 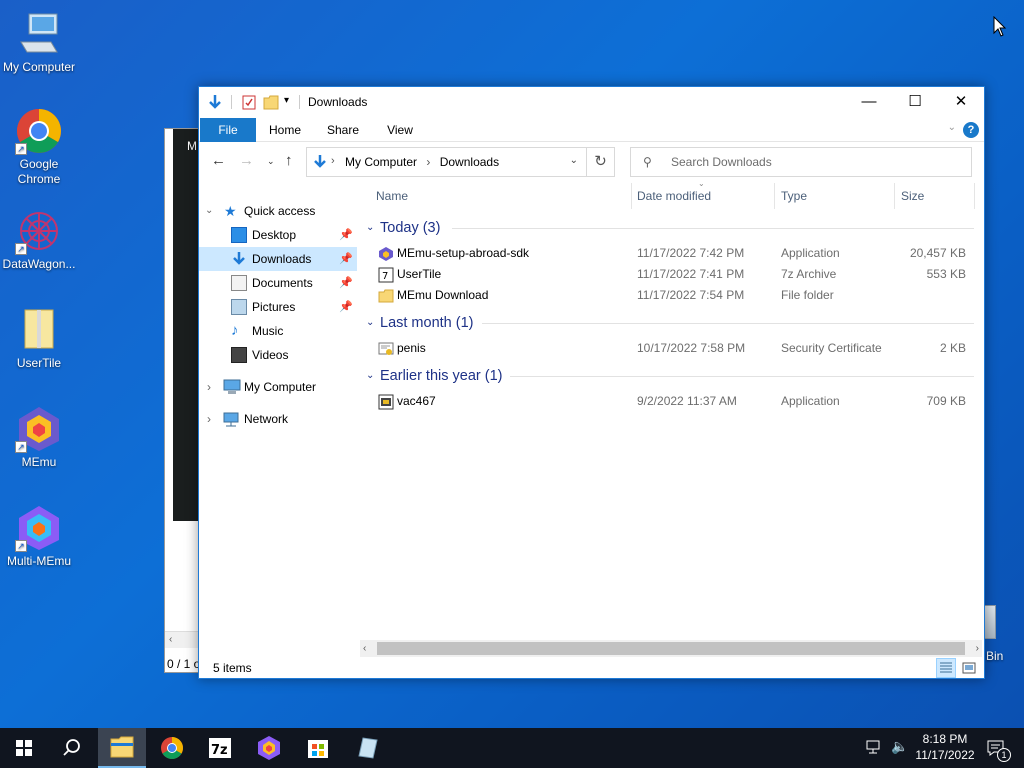 What do you see at coordinates (469, 162) in the screenshot?
I see `breadcrumb-downloads: Downloads` at bounding box center [469, 162].